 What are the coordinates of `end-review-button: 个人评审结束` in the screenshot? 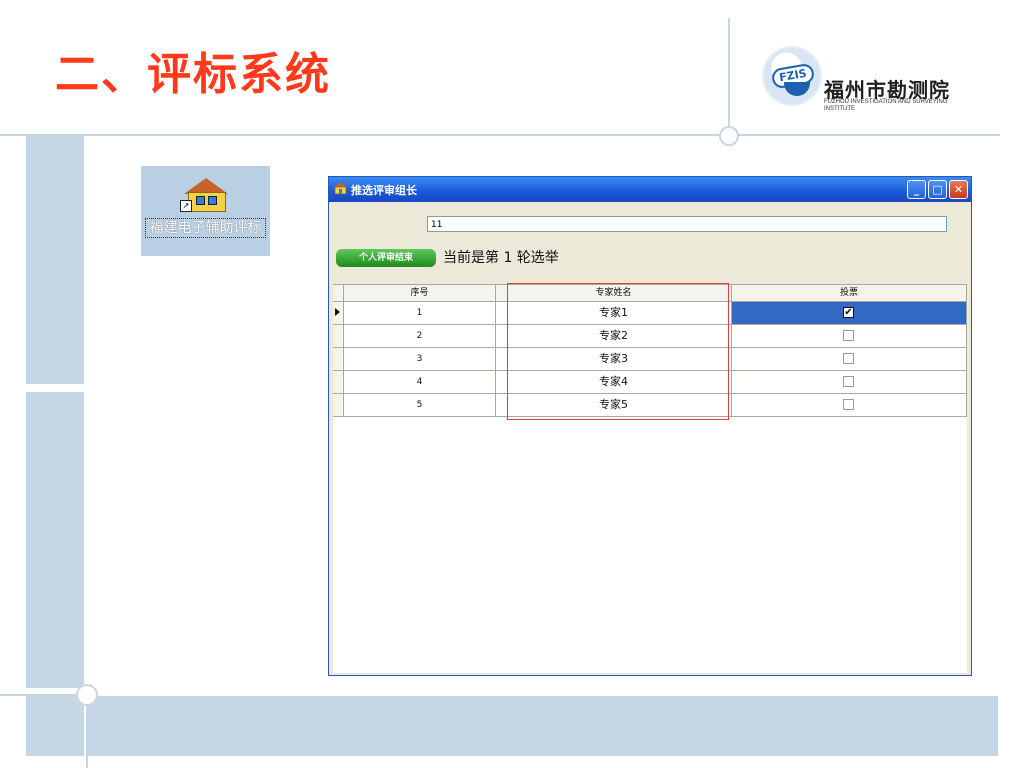 It's located at (386, 258).